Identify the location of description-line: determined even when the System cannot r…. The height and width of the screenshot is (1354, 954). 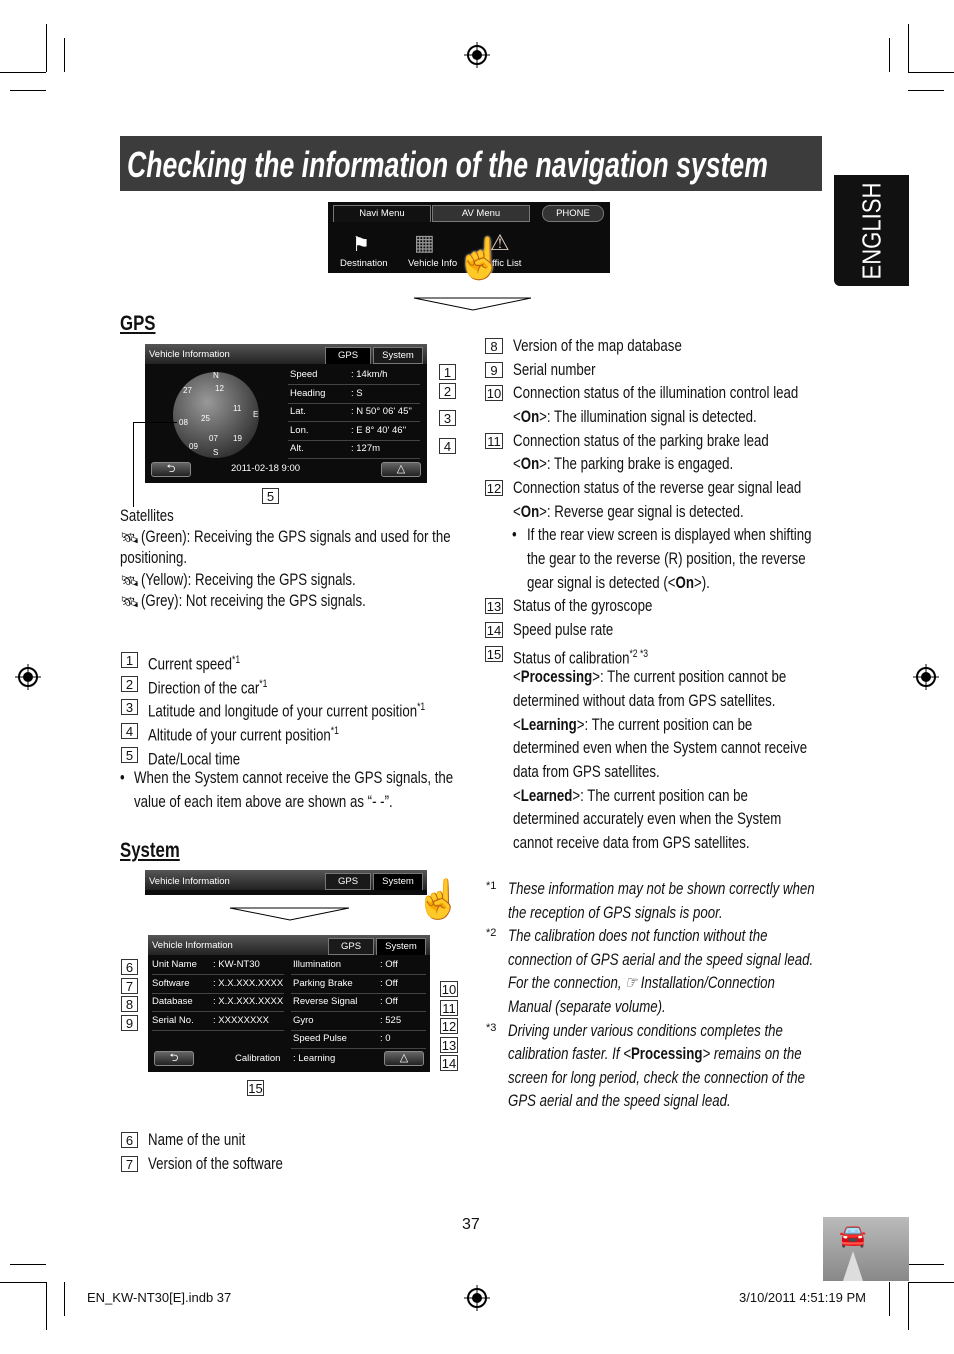
(660, 748).